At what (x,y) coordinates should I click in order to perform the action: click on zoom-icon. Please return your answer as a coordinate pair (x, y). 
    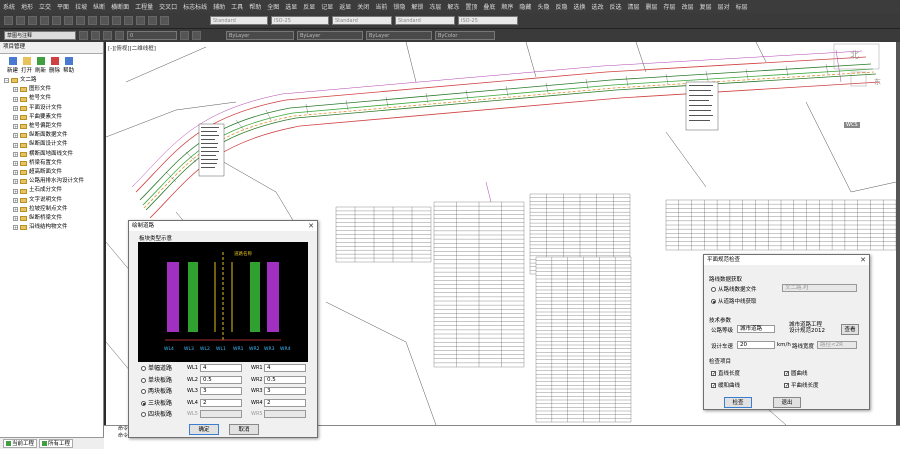
    Looking at the image, I should click on (92, 20).